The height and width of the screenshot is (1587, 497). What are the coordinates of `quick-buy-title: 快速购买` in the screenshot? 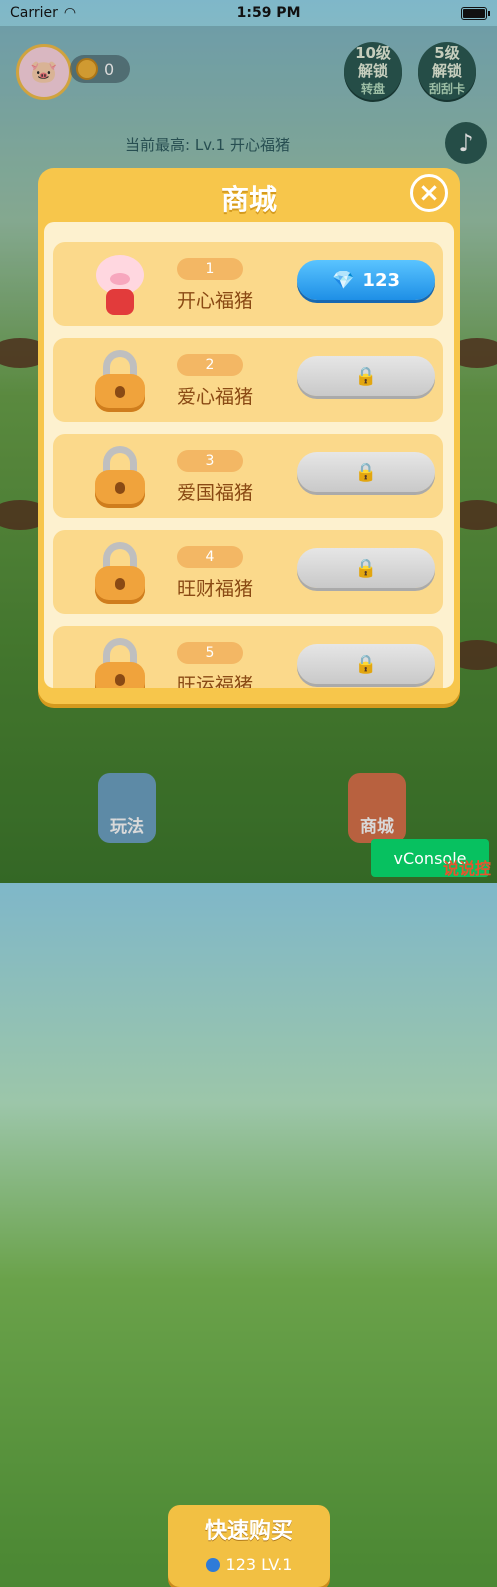 It's located at (248, 1531).